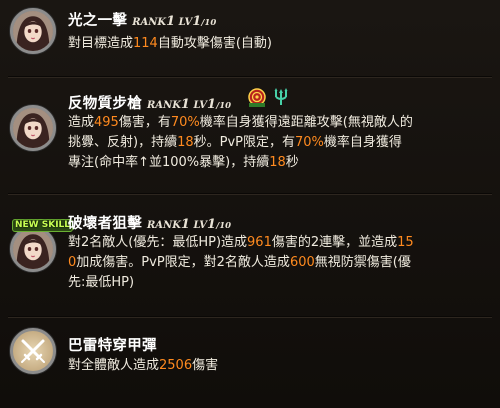 The image size is (500, 408). I want to click on skill-2-line-1: 造成495傷害，有70%機率自身獲得遠距離攻擊(無視敵人的, so click(240, 122).